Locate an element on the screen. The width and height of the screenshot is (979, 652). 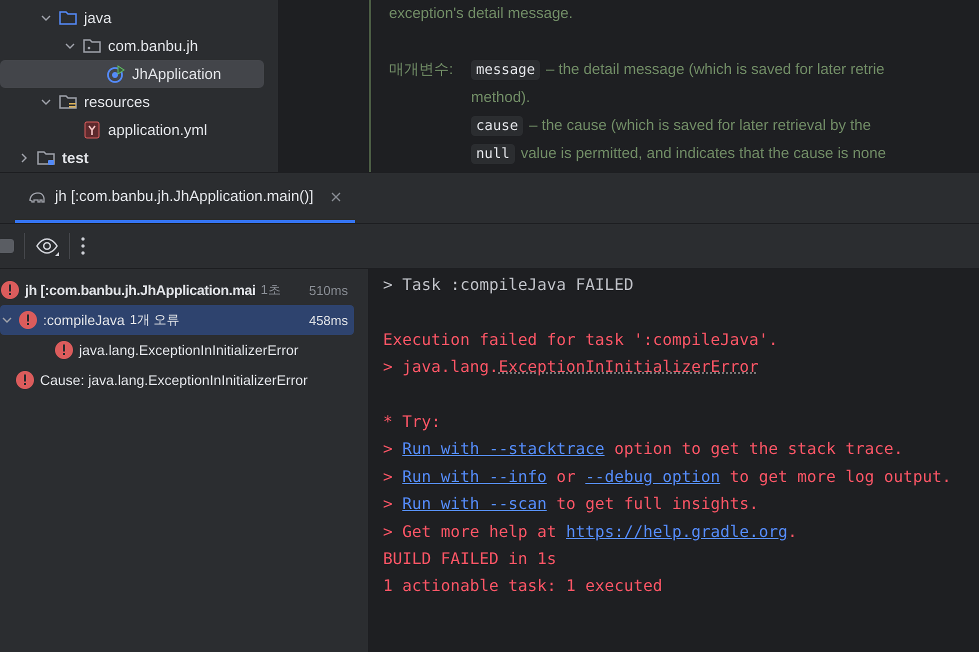
param-description: value is permitted, and indicates that the cause is none is located at coordinates (703, 153).